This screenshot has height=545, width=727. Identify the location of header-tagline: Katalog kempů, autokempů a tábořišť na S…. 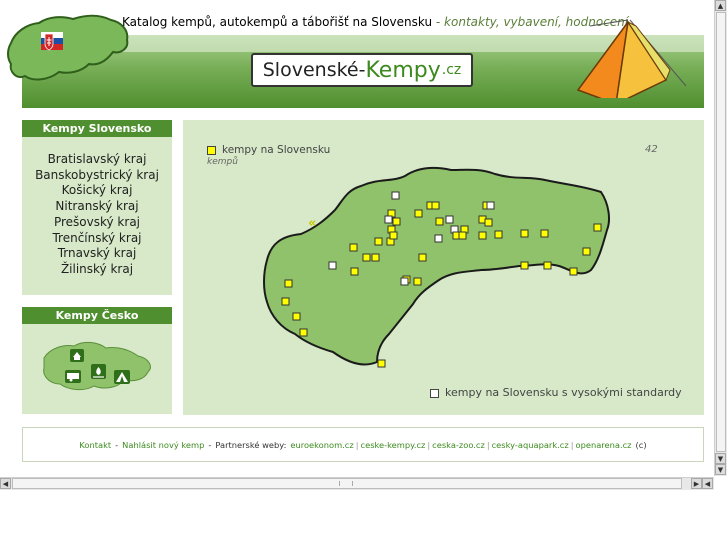
(375, 22).